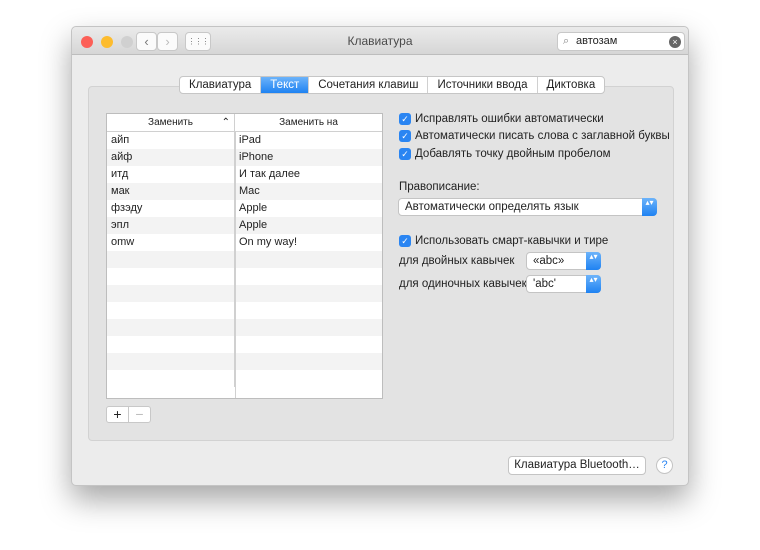  I want to click on select-value: Автоматически определять язык, so click(492, 207).